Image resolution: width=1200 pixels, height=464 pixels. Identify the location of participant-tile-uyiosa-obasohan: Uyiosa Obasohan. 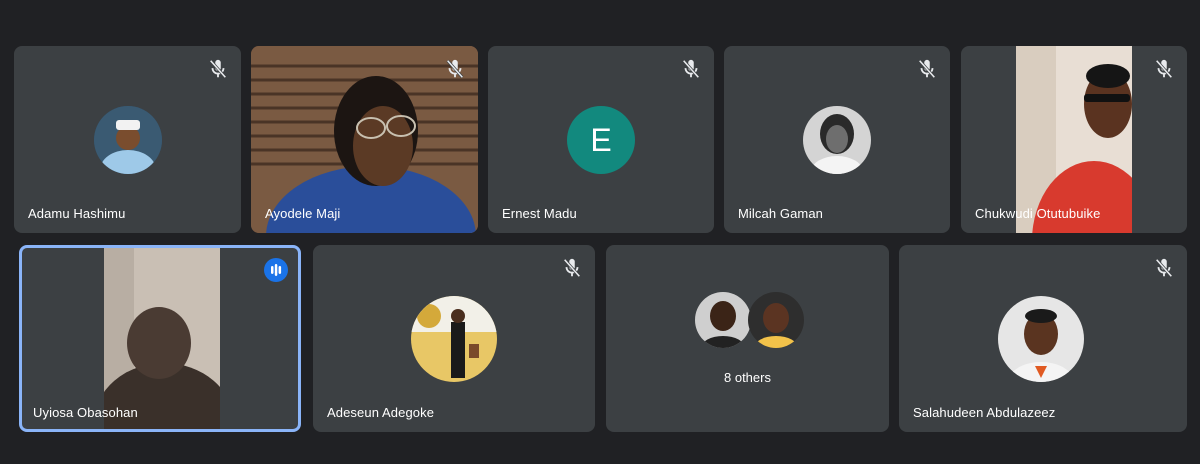
(160, 338).